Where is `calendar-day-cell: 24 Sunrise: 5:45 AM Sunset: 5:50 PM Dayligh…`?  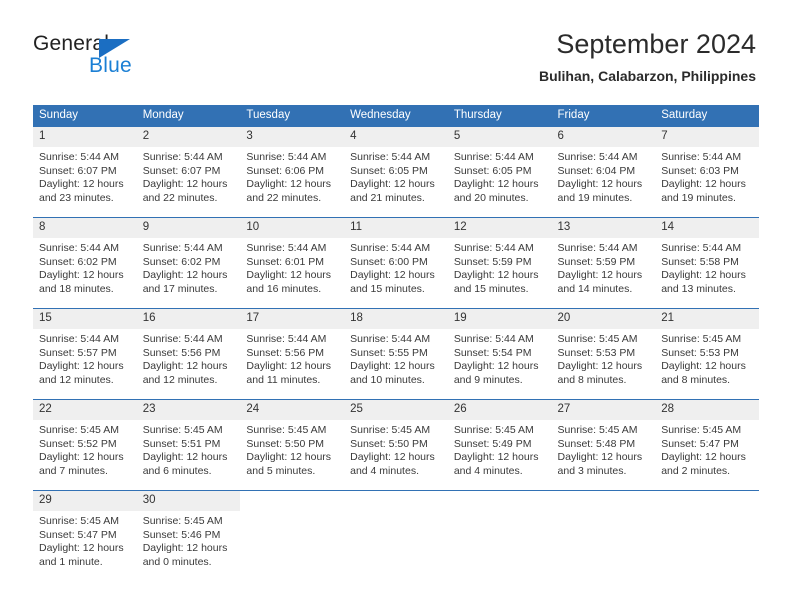 calendar-day-cell: 24 Sunrise: 5:45 AM Sunset: 5:50 PM Dayligh… is located at coordinates (292, 441).